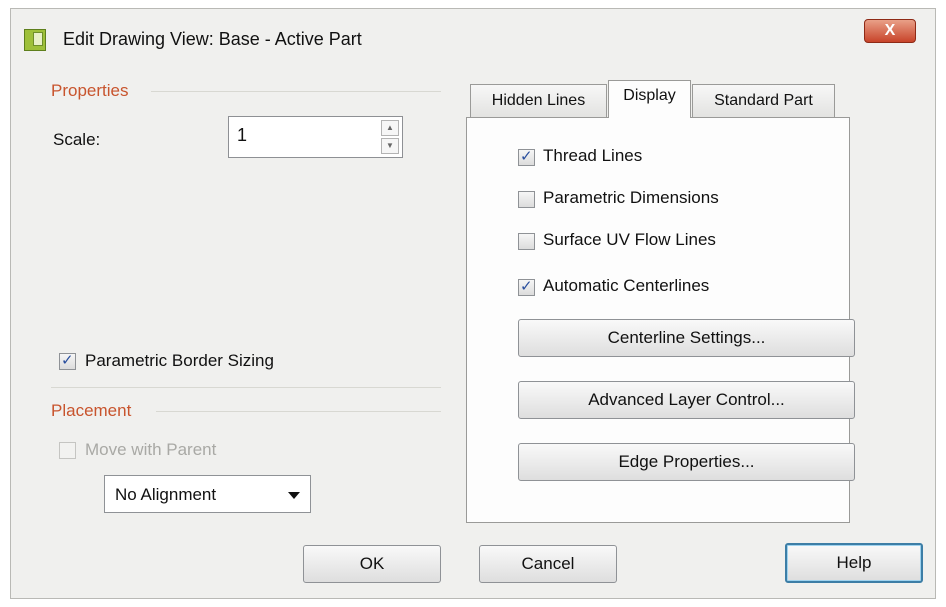 This screenshot has width=946, height=607. What do you see at coordinates (548, 564) in the screenshot?
I see `cancel-button: Cancel` at bounding box center [548, 564].